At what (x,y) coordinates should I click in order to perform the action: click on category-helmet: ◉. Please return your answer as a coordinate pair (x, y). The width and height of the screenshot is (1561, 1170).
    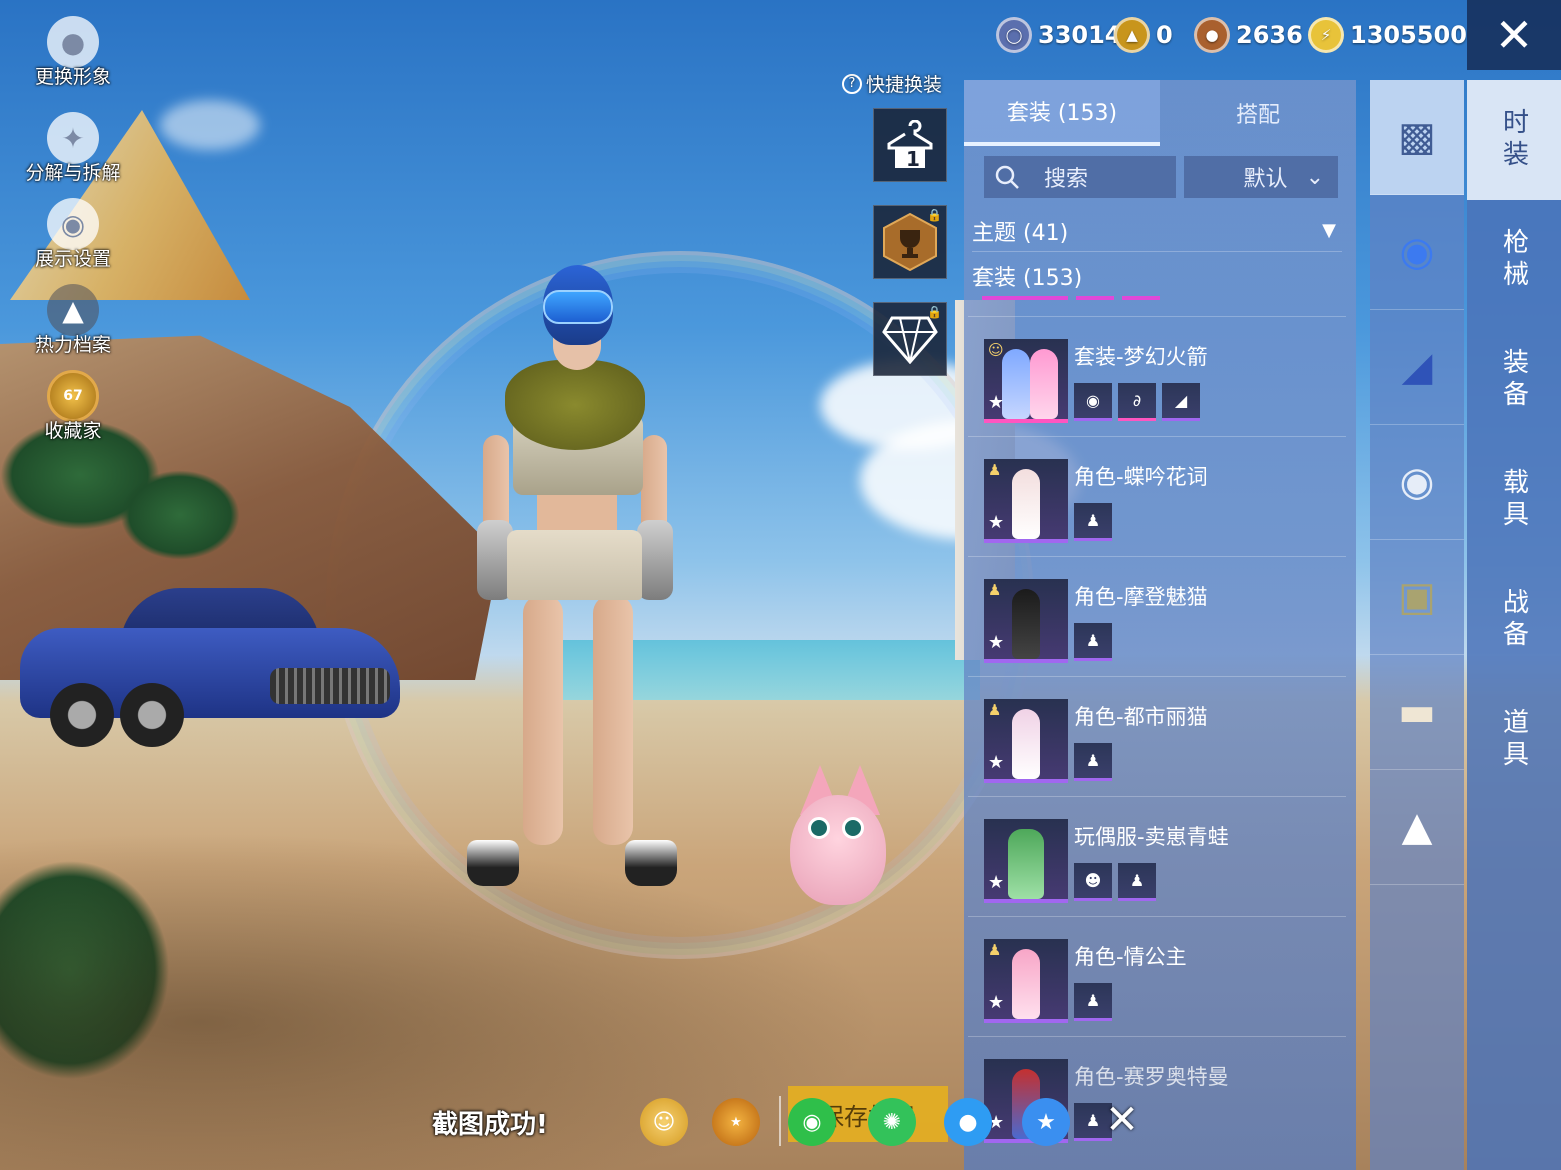
    Looking at the image, I should click on (1417, 252).